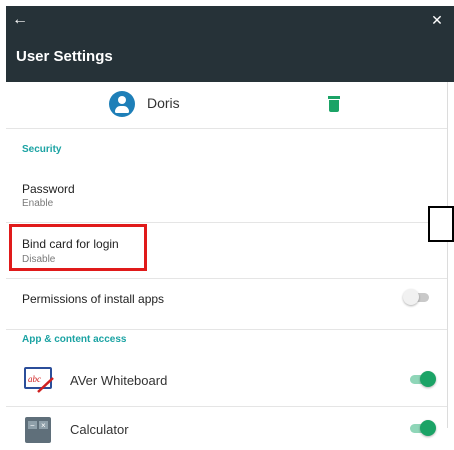 This screenshot has height=450, width=454. What do you see at coordinates (78, 247) in the screenshot?
I see `highlight-box` at bounding box center [78, 247].